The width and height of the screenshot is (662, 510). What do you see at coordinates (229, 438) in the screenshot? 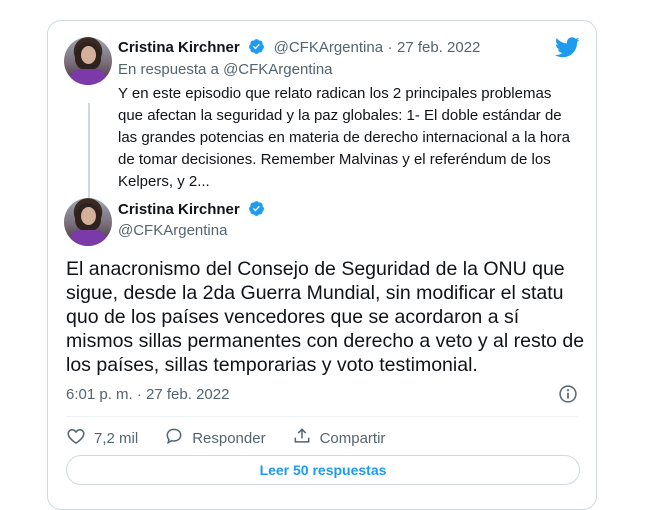
I see `reply-label: Responder` at bounding box center [229, 438].